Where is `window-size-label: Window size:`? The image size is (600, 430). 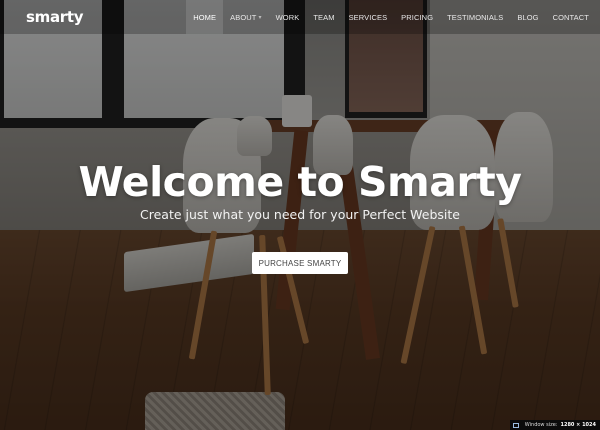
window-size-label: Window size: is located at coordinates (541, 425).